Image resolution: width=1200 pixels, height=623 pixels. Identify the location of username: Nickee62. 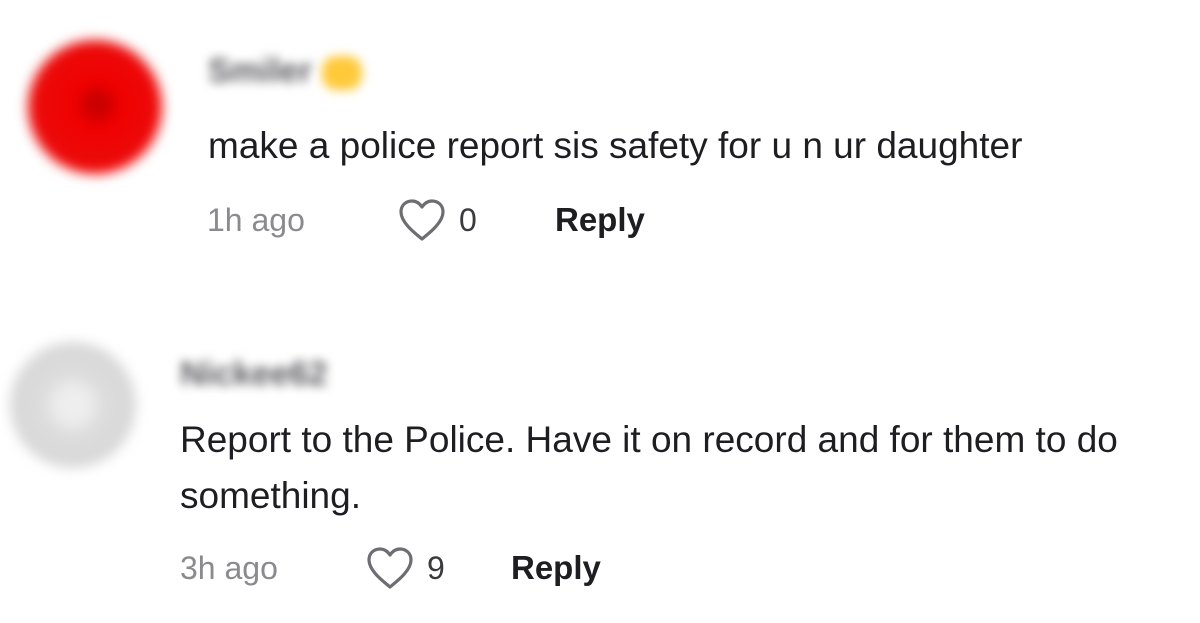
(253, 374).